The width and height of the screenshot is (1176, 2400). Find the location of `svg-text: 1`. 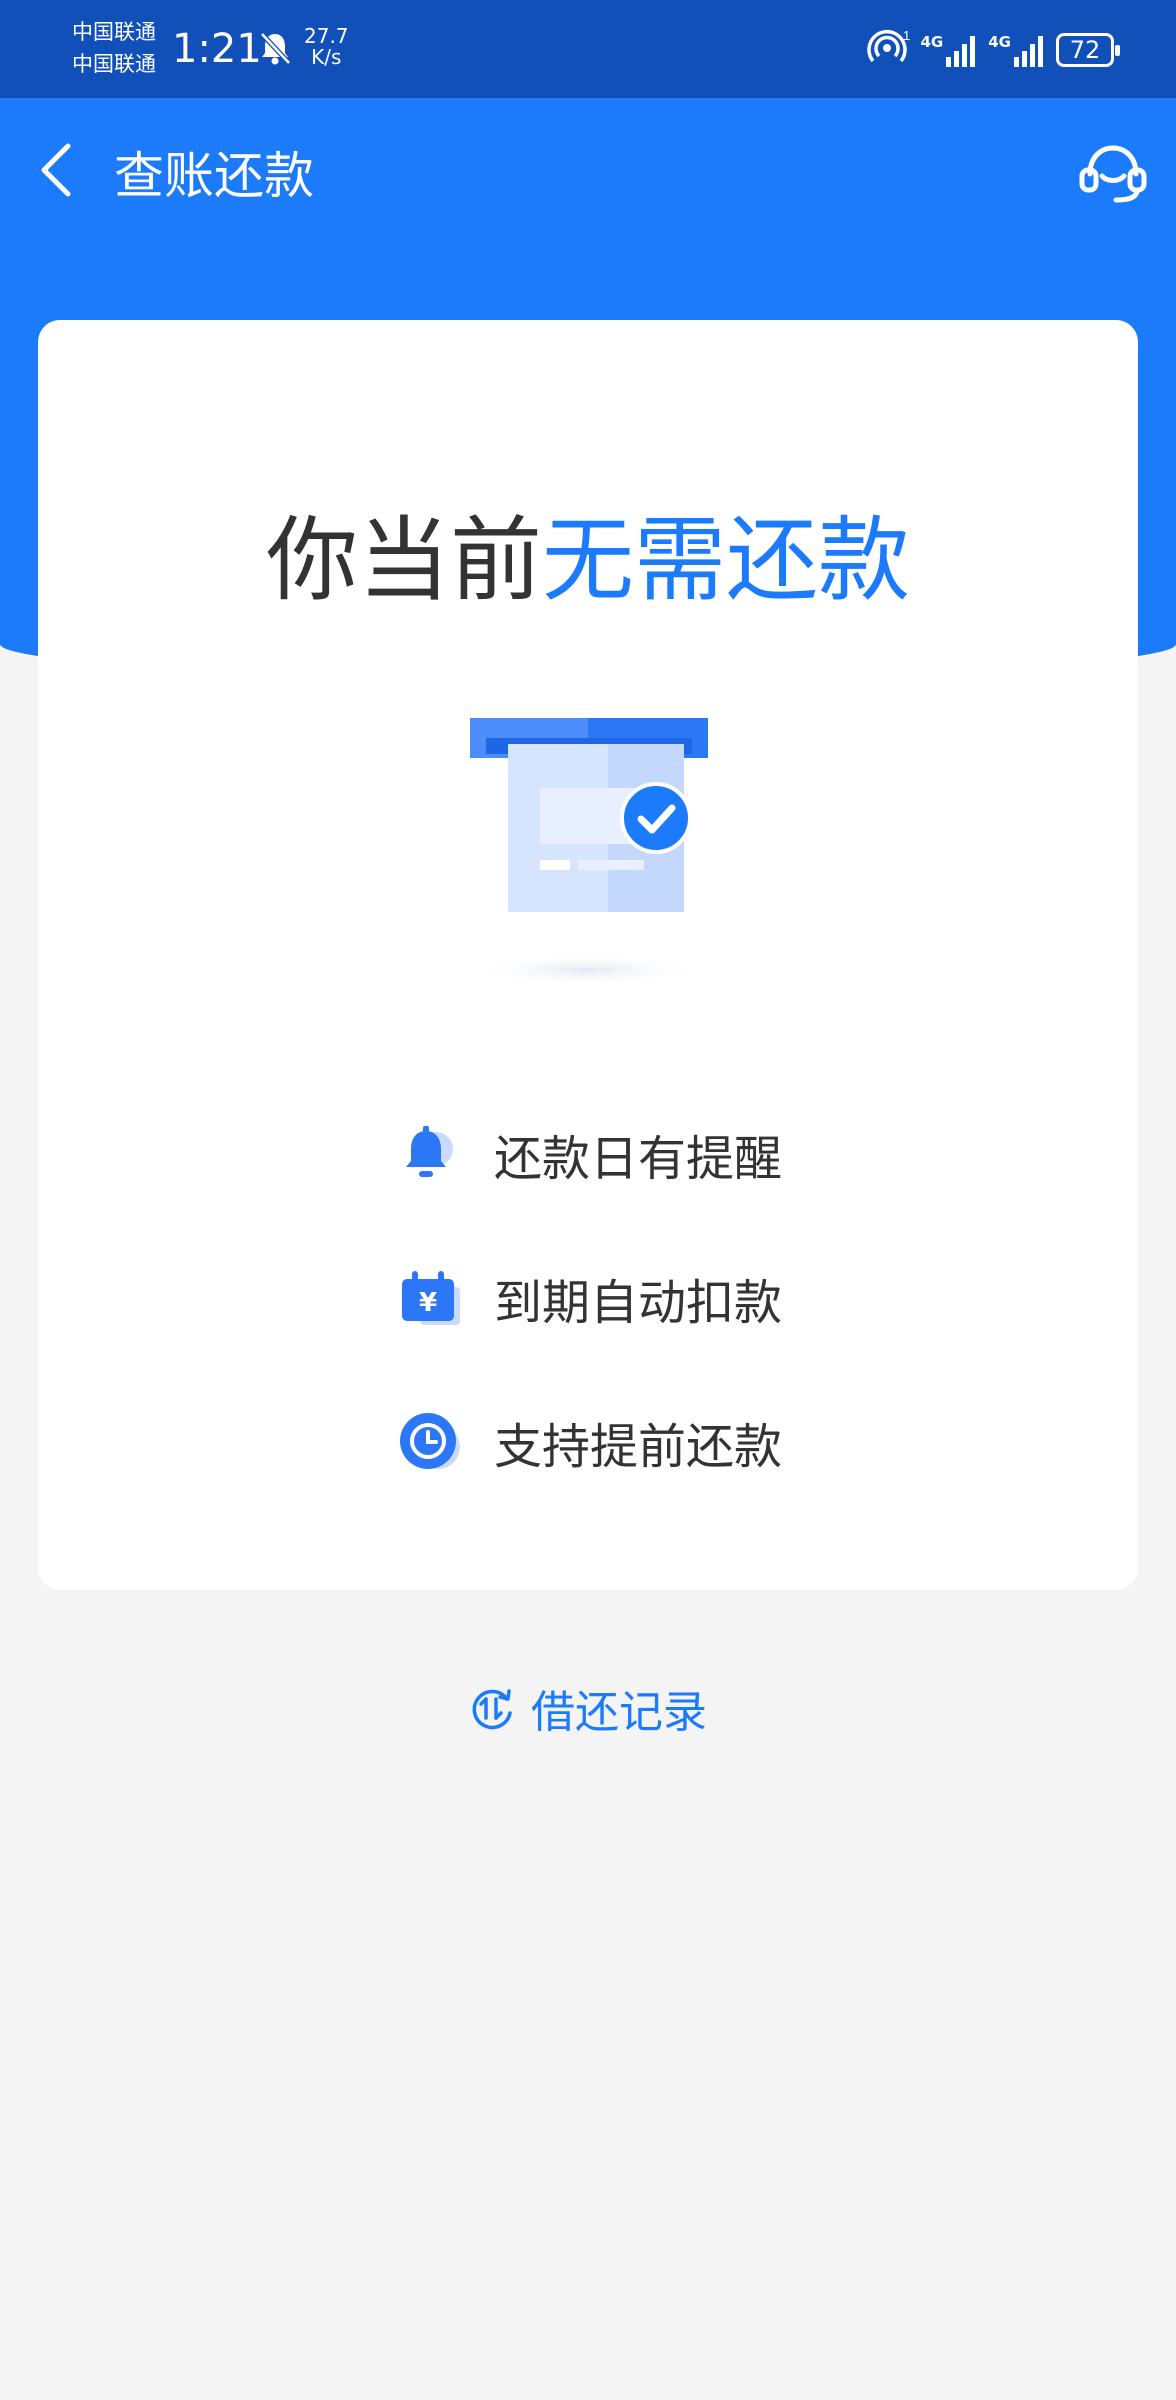

svg-text: 1 is located at coordinates (906, 35).